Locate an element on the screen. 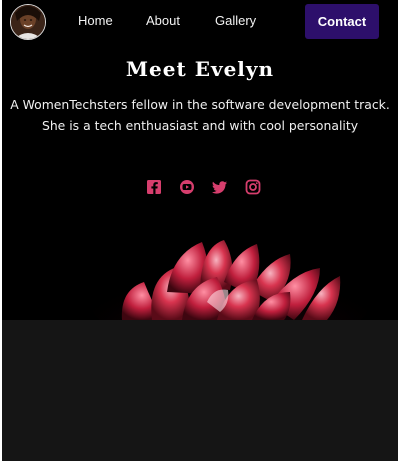 This screenshot has width=400, height=461. nav-link-gallery: Gallery is located at coordinates (235, 20).